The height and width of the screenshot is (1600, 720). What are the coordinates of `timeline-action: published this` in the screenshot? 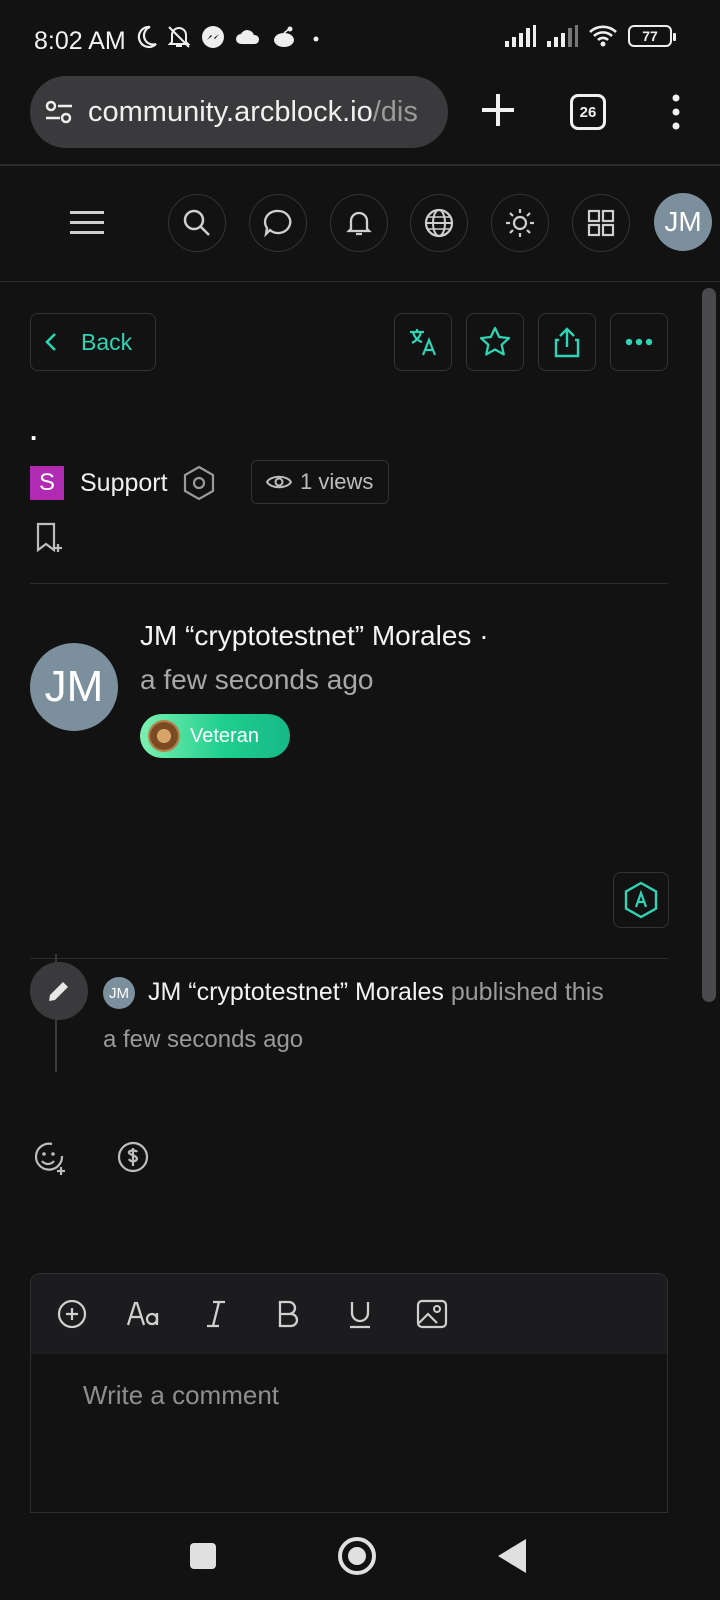 It's located at (523, 992).